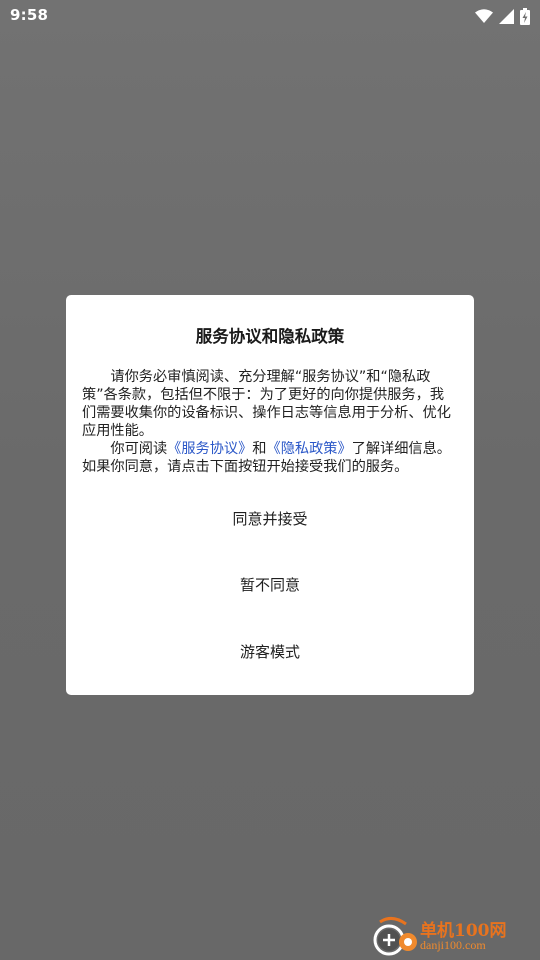 This screenshot has height=960, width=540. I want to click on watermark: 单机100网 danji100.com, so click(452, 936).